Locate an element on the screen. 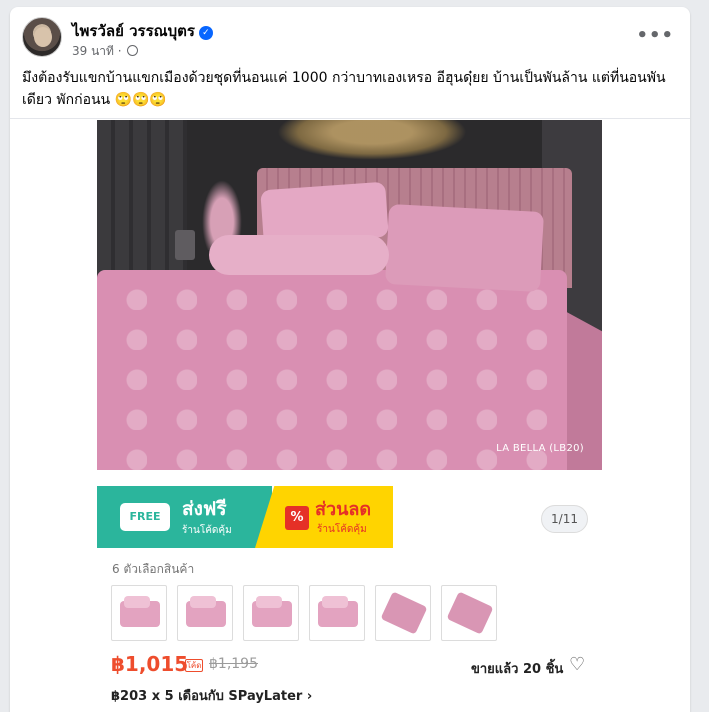 The image size is (709, 712). coupon-badge: โค้ด is located at coordinates (194, 665).